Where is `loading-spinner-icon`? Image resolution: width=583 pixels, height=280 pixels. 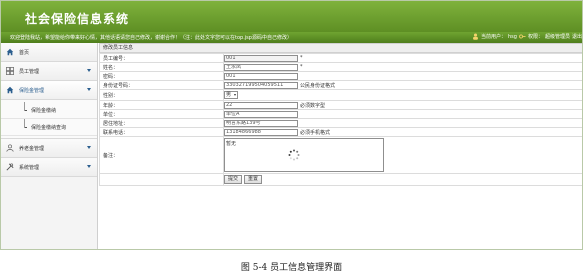 loading-spinner-icon is located at coordinates (294, 155).